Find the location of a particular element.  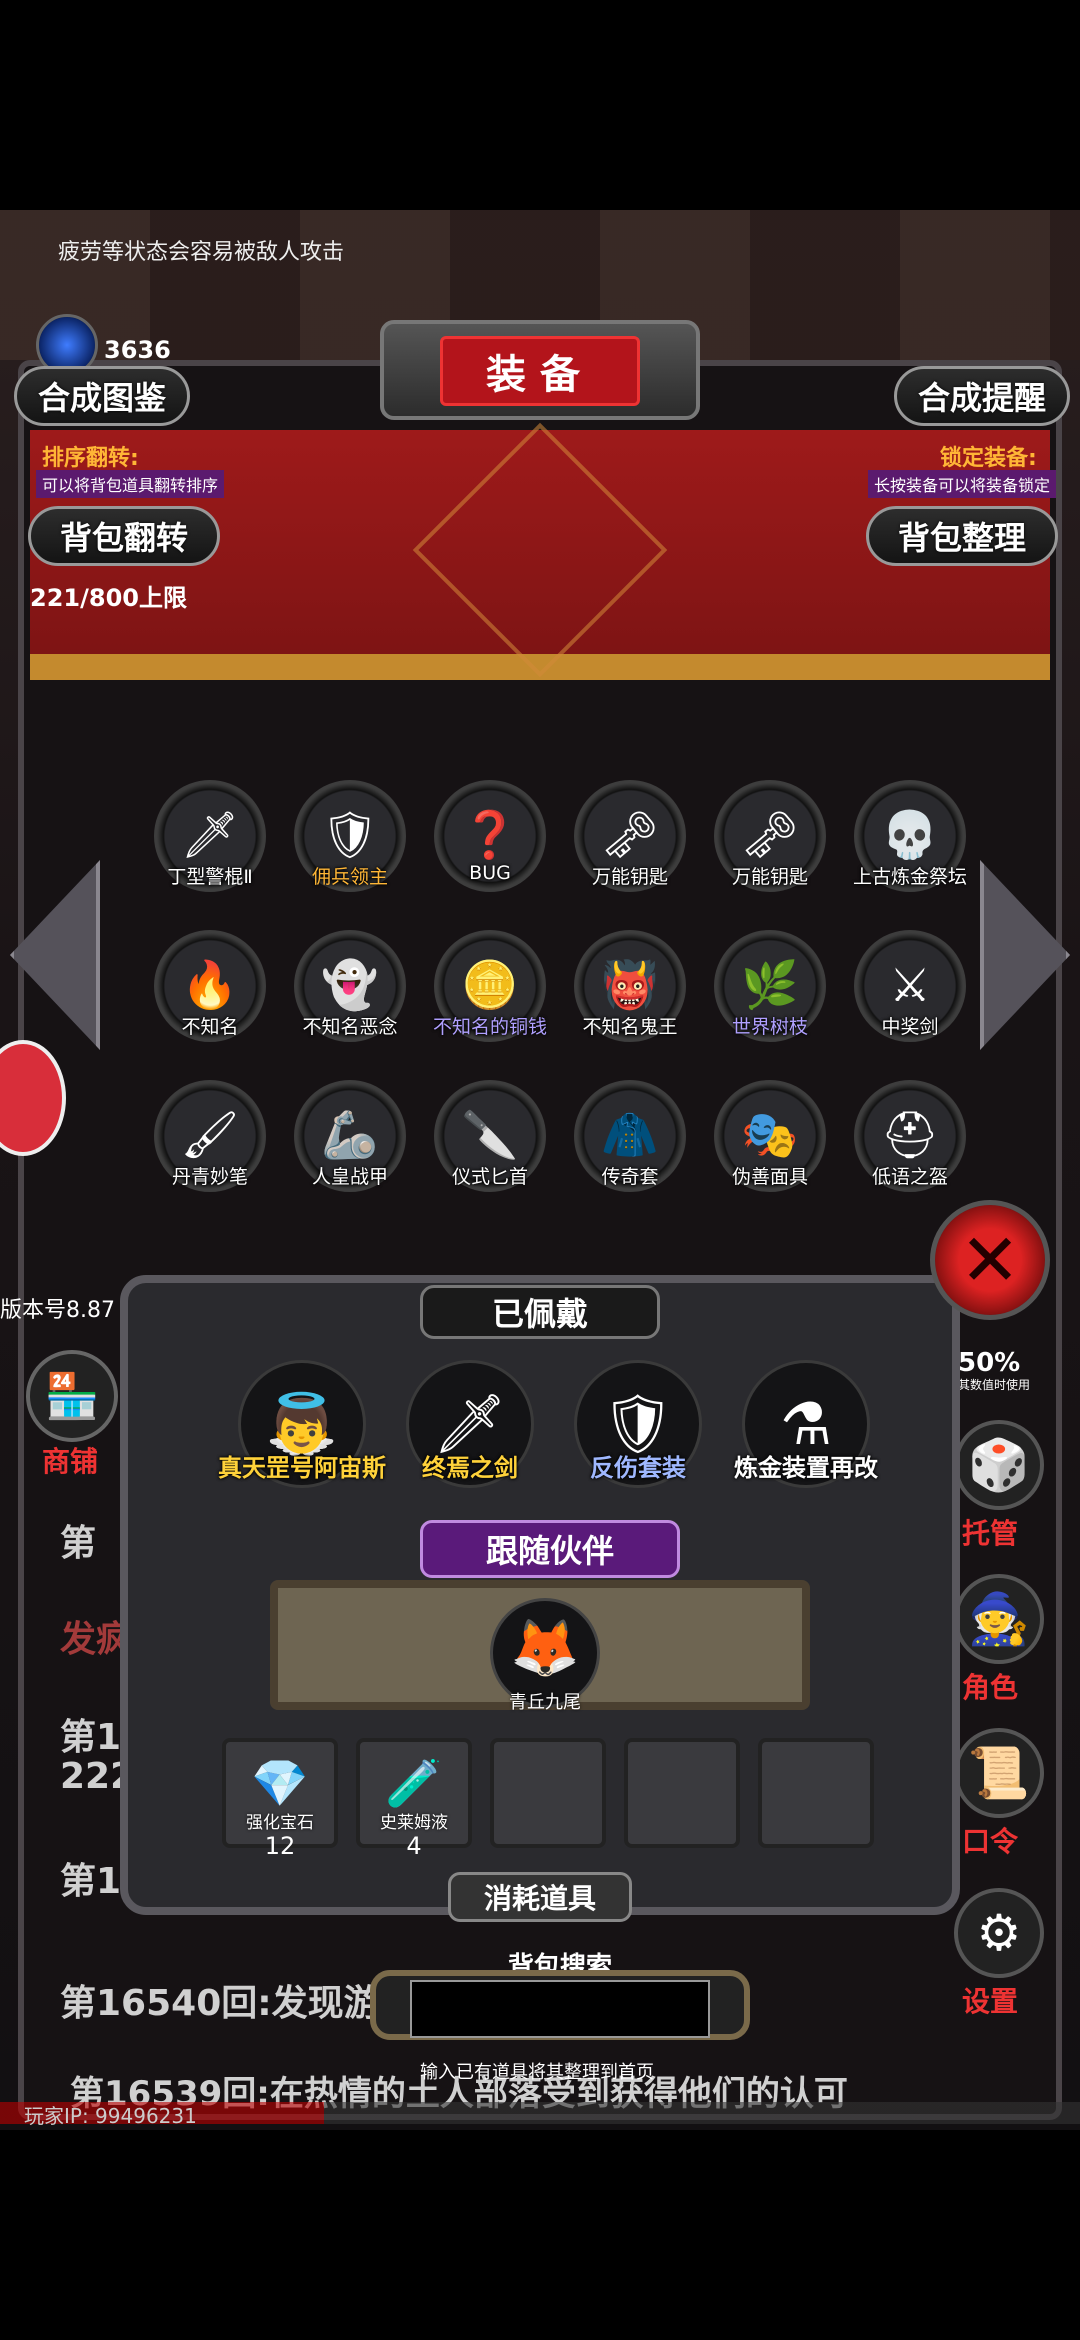

inventory-item: 🔥 不知名 is located at coordinates (210, 990).